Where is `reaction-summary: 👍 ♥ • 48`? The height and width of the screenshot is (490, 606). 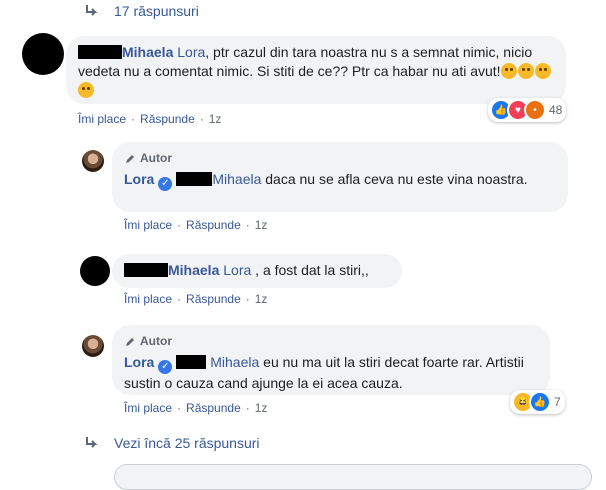
reaction-summary: 👍 ♥ • 48 is located at coordinates (527, 110).